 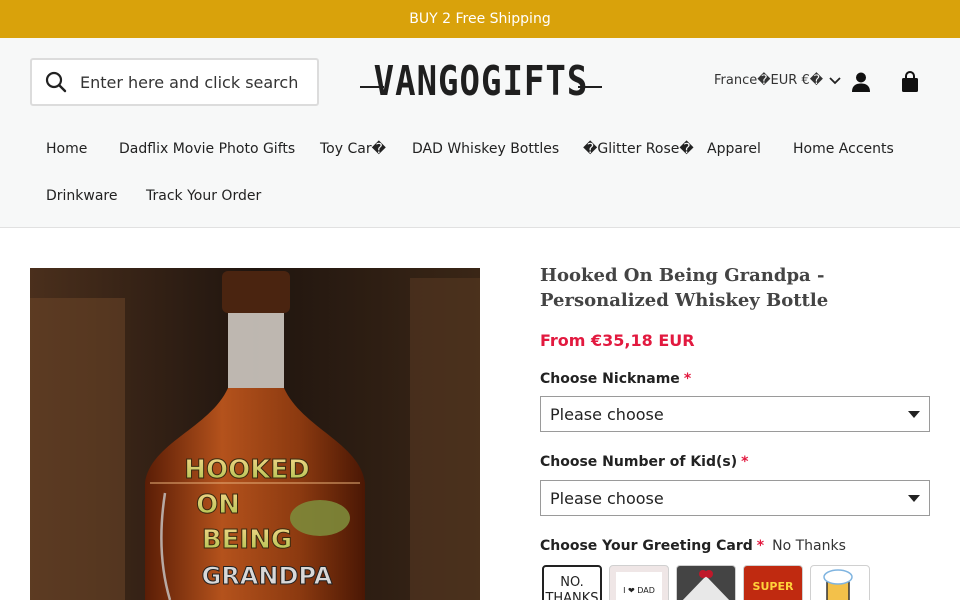 I want to click on search-input, so click(x=195, y=82).